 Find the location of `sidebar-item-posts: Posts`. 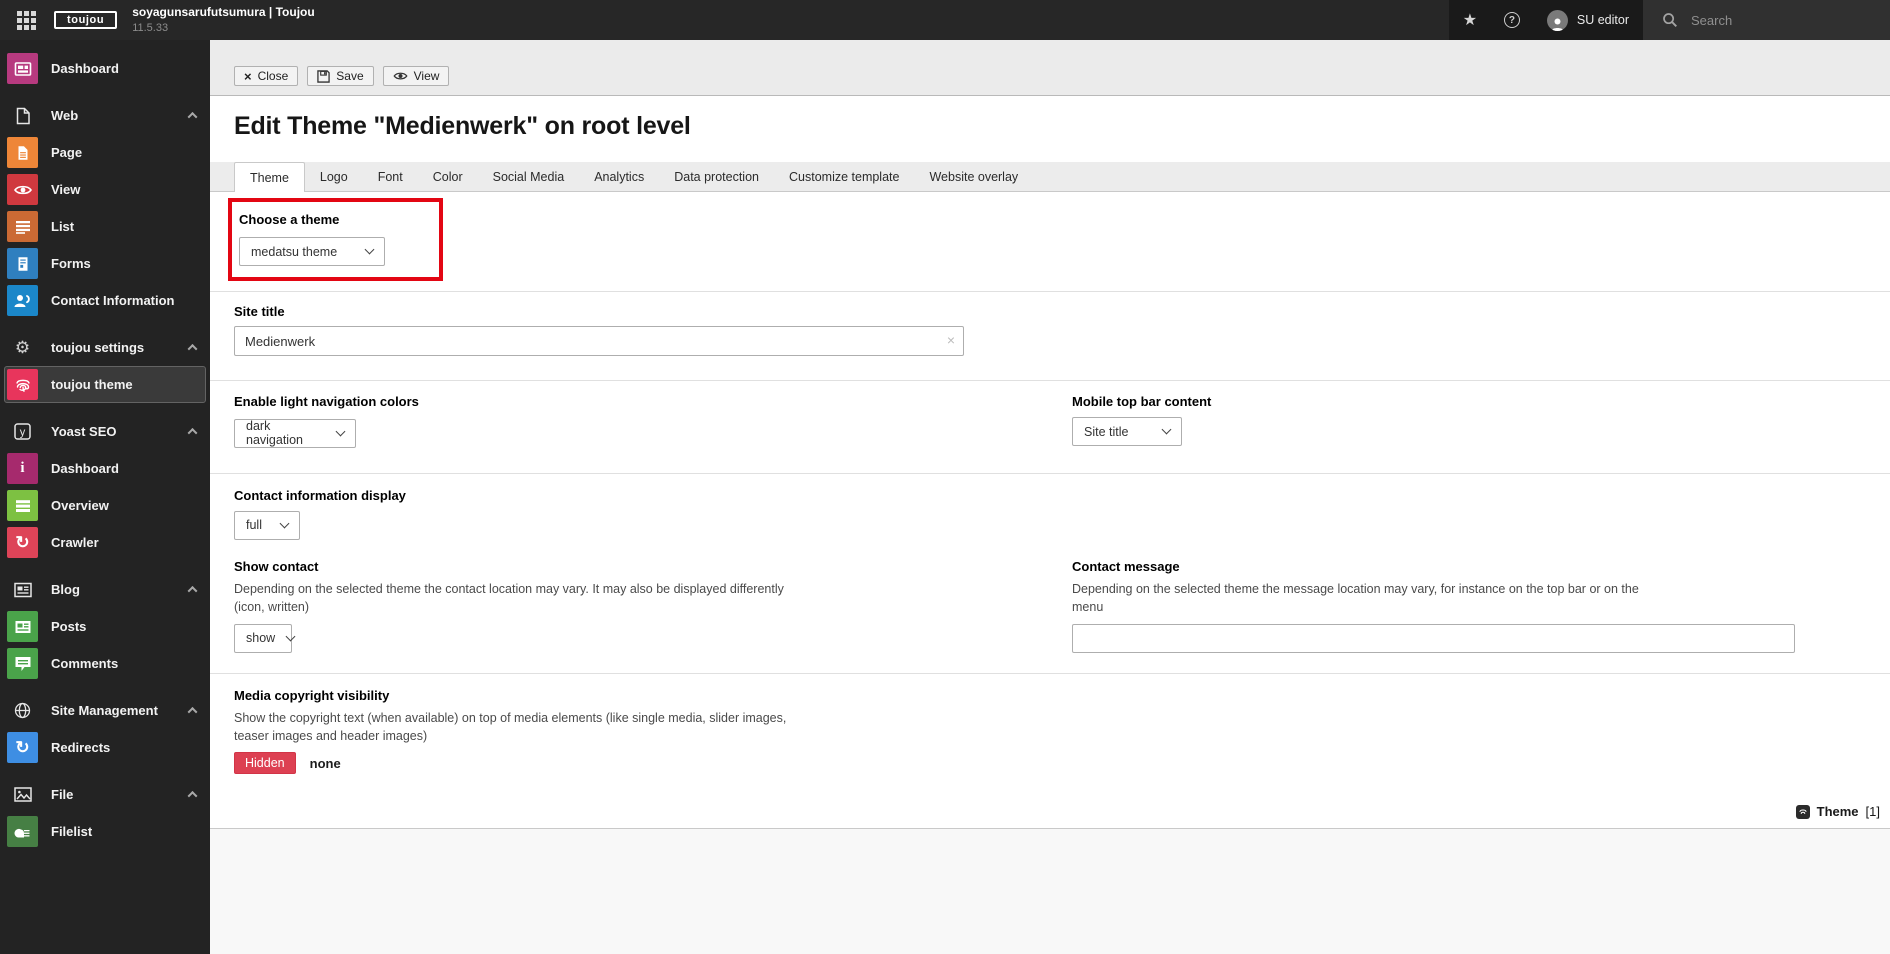

sidebar-item-posts: Posts is located at coordinates (105, 626).